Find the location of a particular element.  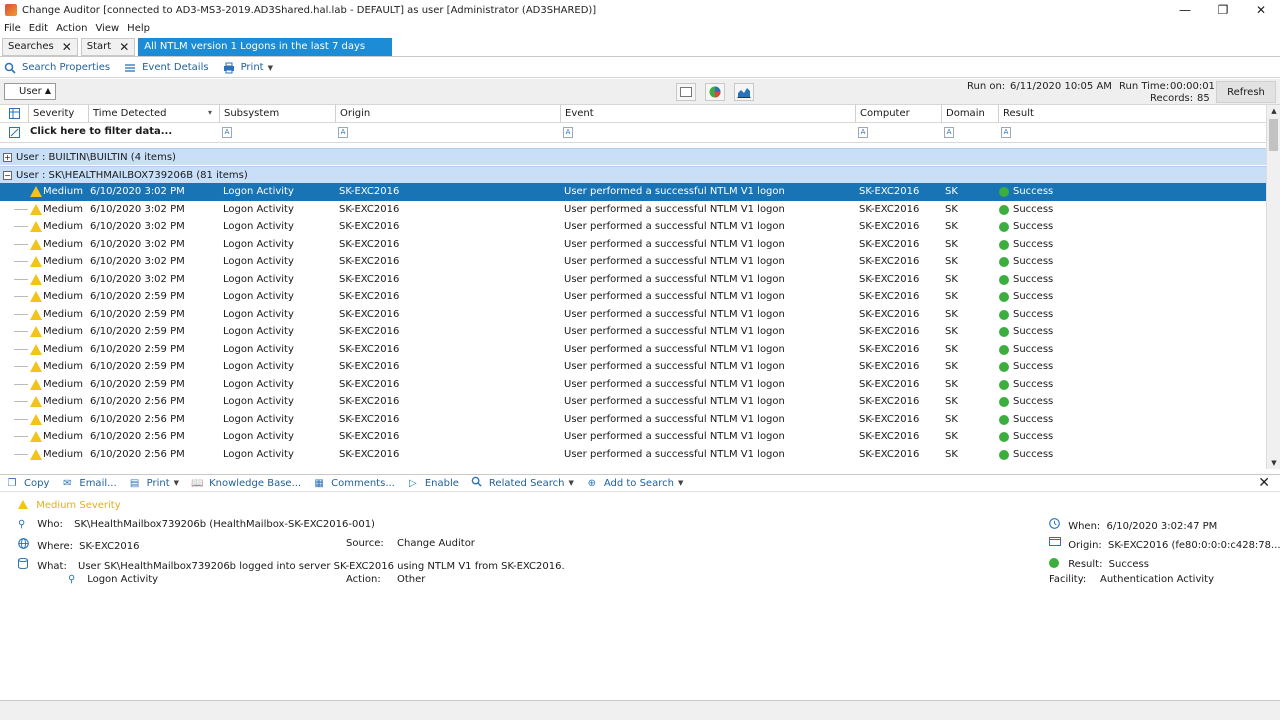

sort-descending-icon: ▾ is located at coordinates (210, 112).